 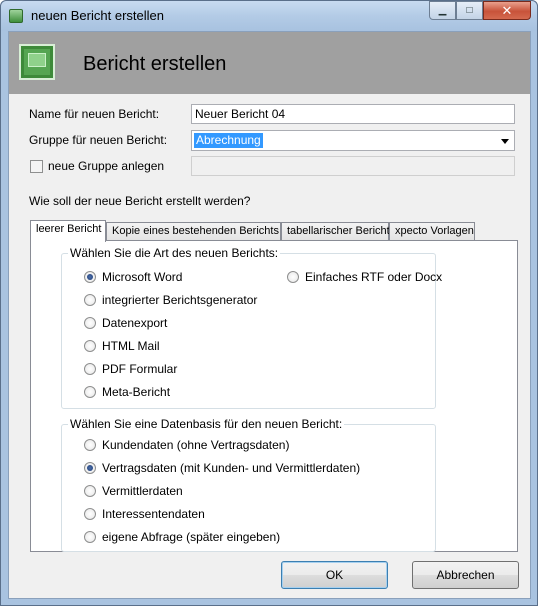 I want to click on group-selected-value: Abrechnung, so click(x=228, y=140).